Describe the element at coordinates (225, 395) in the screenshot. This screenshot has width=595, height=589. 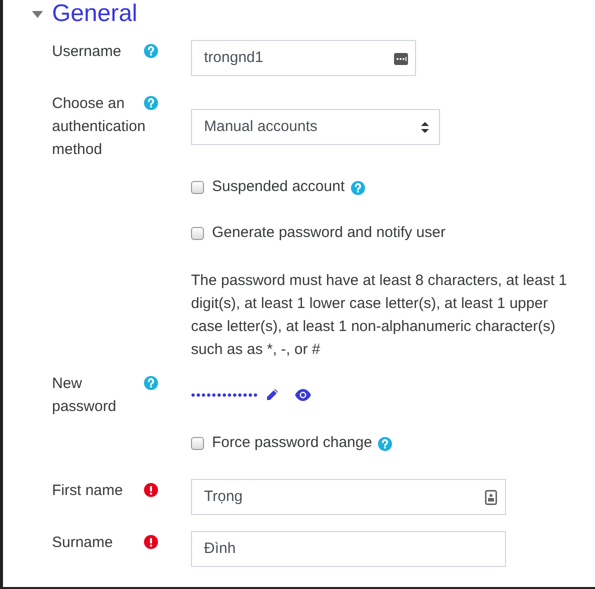
I see `masked-password: •••••••••••••` at that location.